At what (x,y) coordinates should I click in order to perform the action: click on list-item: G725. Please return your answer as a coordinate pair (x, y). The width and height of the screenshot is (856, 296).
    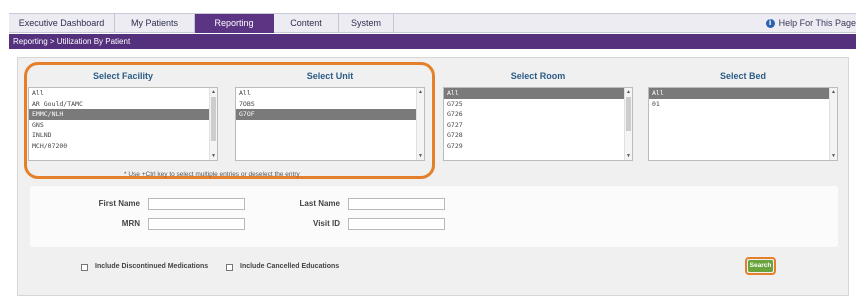
    Looking at the image, I should click on (538, 104).